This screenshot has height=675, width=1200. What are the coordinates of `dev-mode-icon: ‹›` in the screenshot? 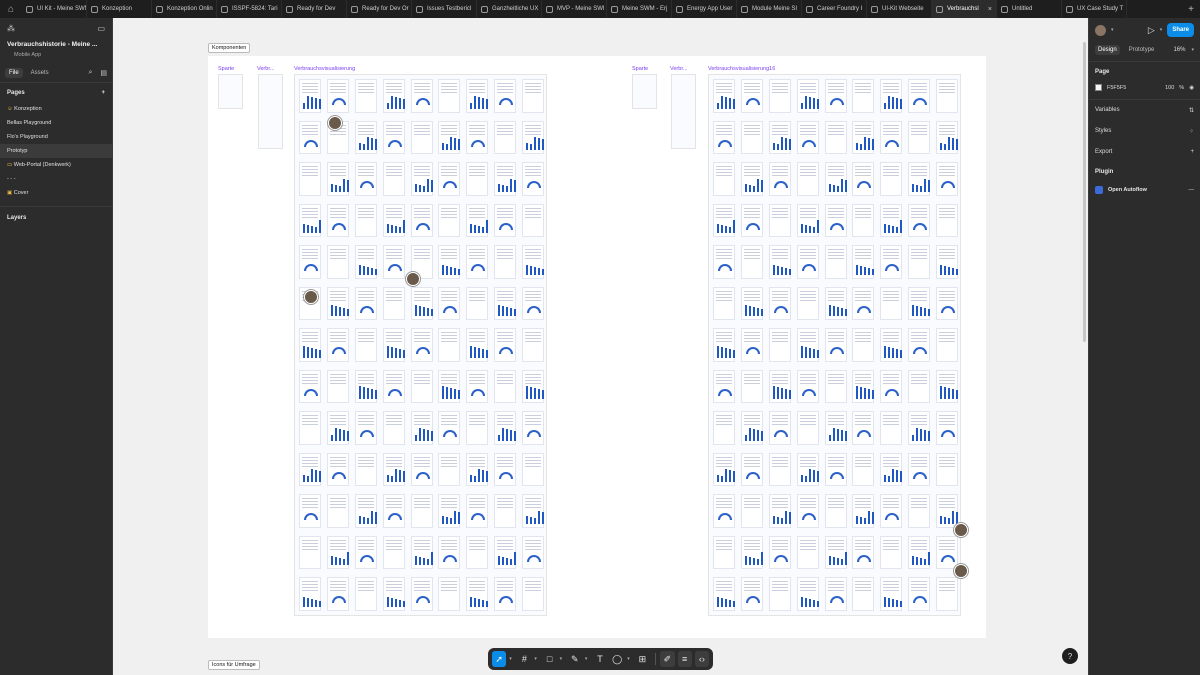 It's located at (701, 659).